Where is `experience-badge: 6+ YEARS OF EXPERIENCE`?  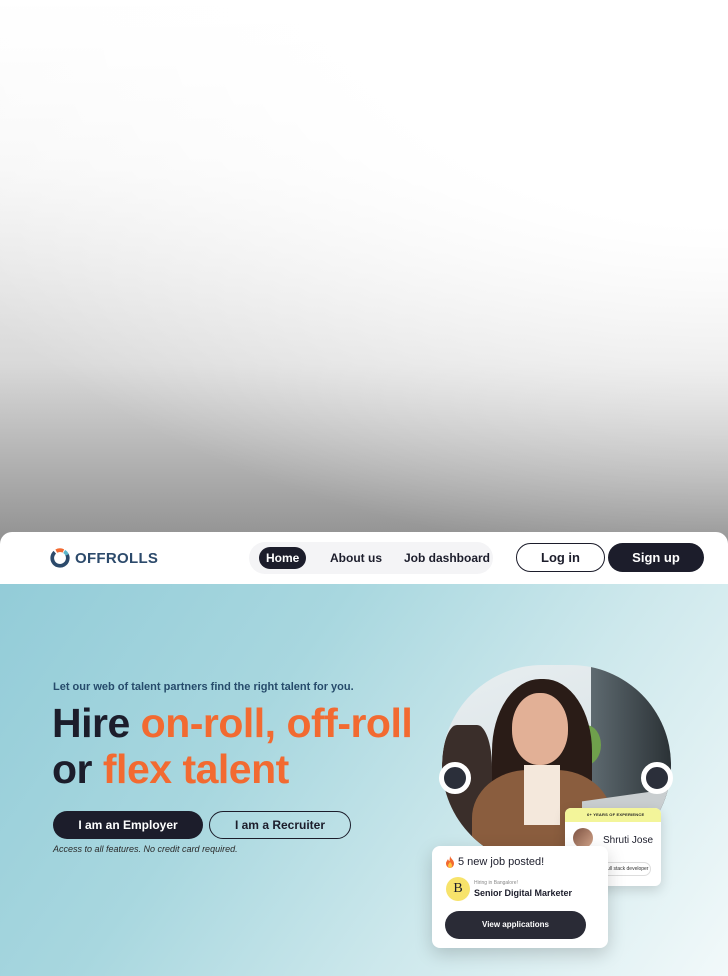
experience-badge: 6+ YEARS OF EXPERIENCE is located at coordinates (613, 815).